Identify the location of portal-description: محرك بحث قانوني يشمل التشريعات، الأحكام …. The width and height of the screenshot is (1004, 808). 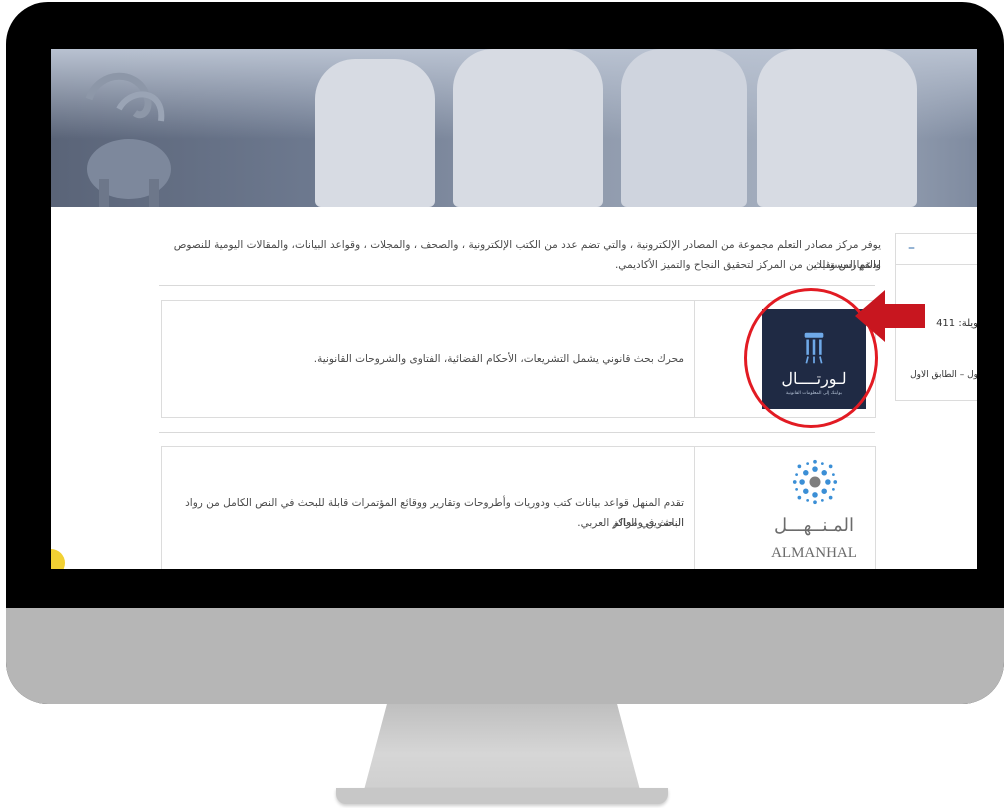
(498, 359).